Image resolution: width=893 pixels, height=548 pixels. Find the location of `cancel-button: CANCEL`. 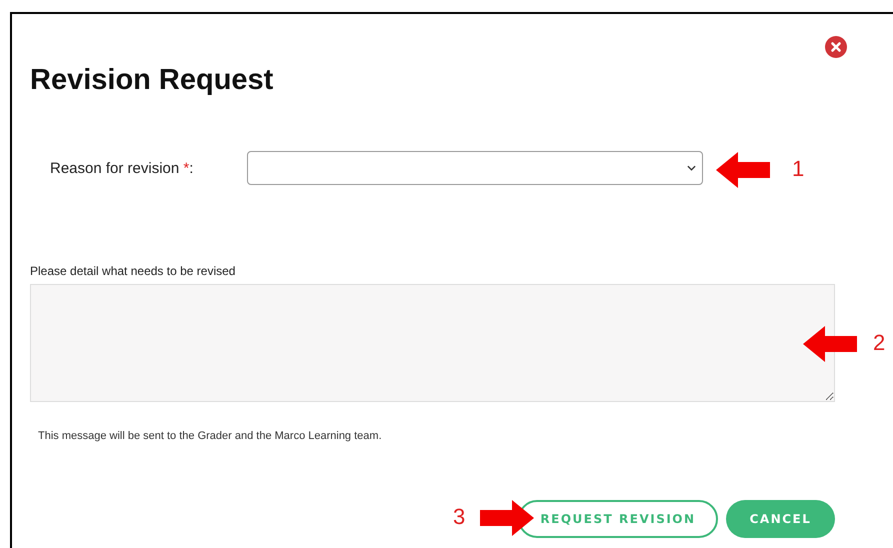

cancel-button: CANCEL is located at coordinates (780, 519).